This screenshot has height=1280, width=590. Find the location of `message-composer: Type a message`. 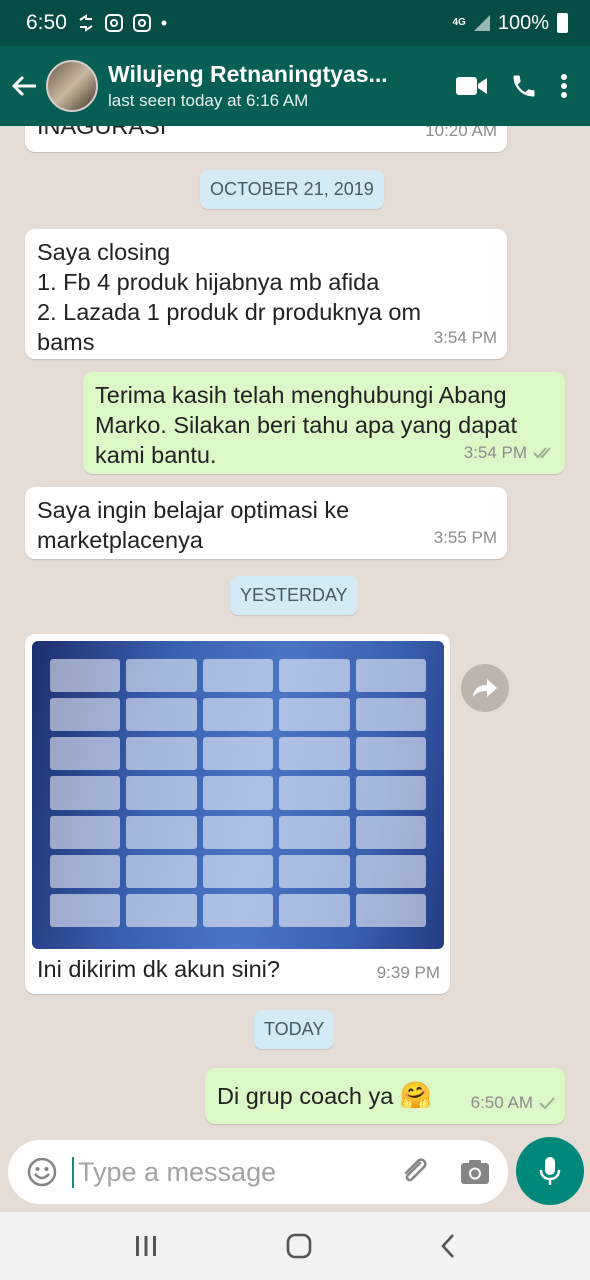

message-composer: Type a message is located at coordinates (258, 1172).